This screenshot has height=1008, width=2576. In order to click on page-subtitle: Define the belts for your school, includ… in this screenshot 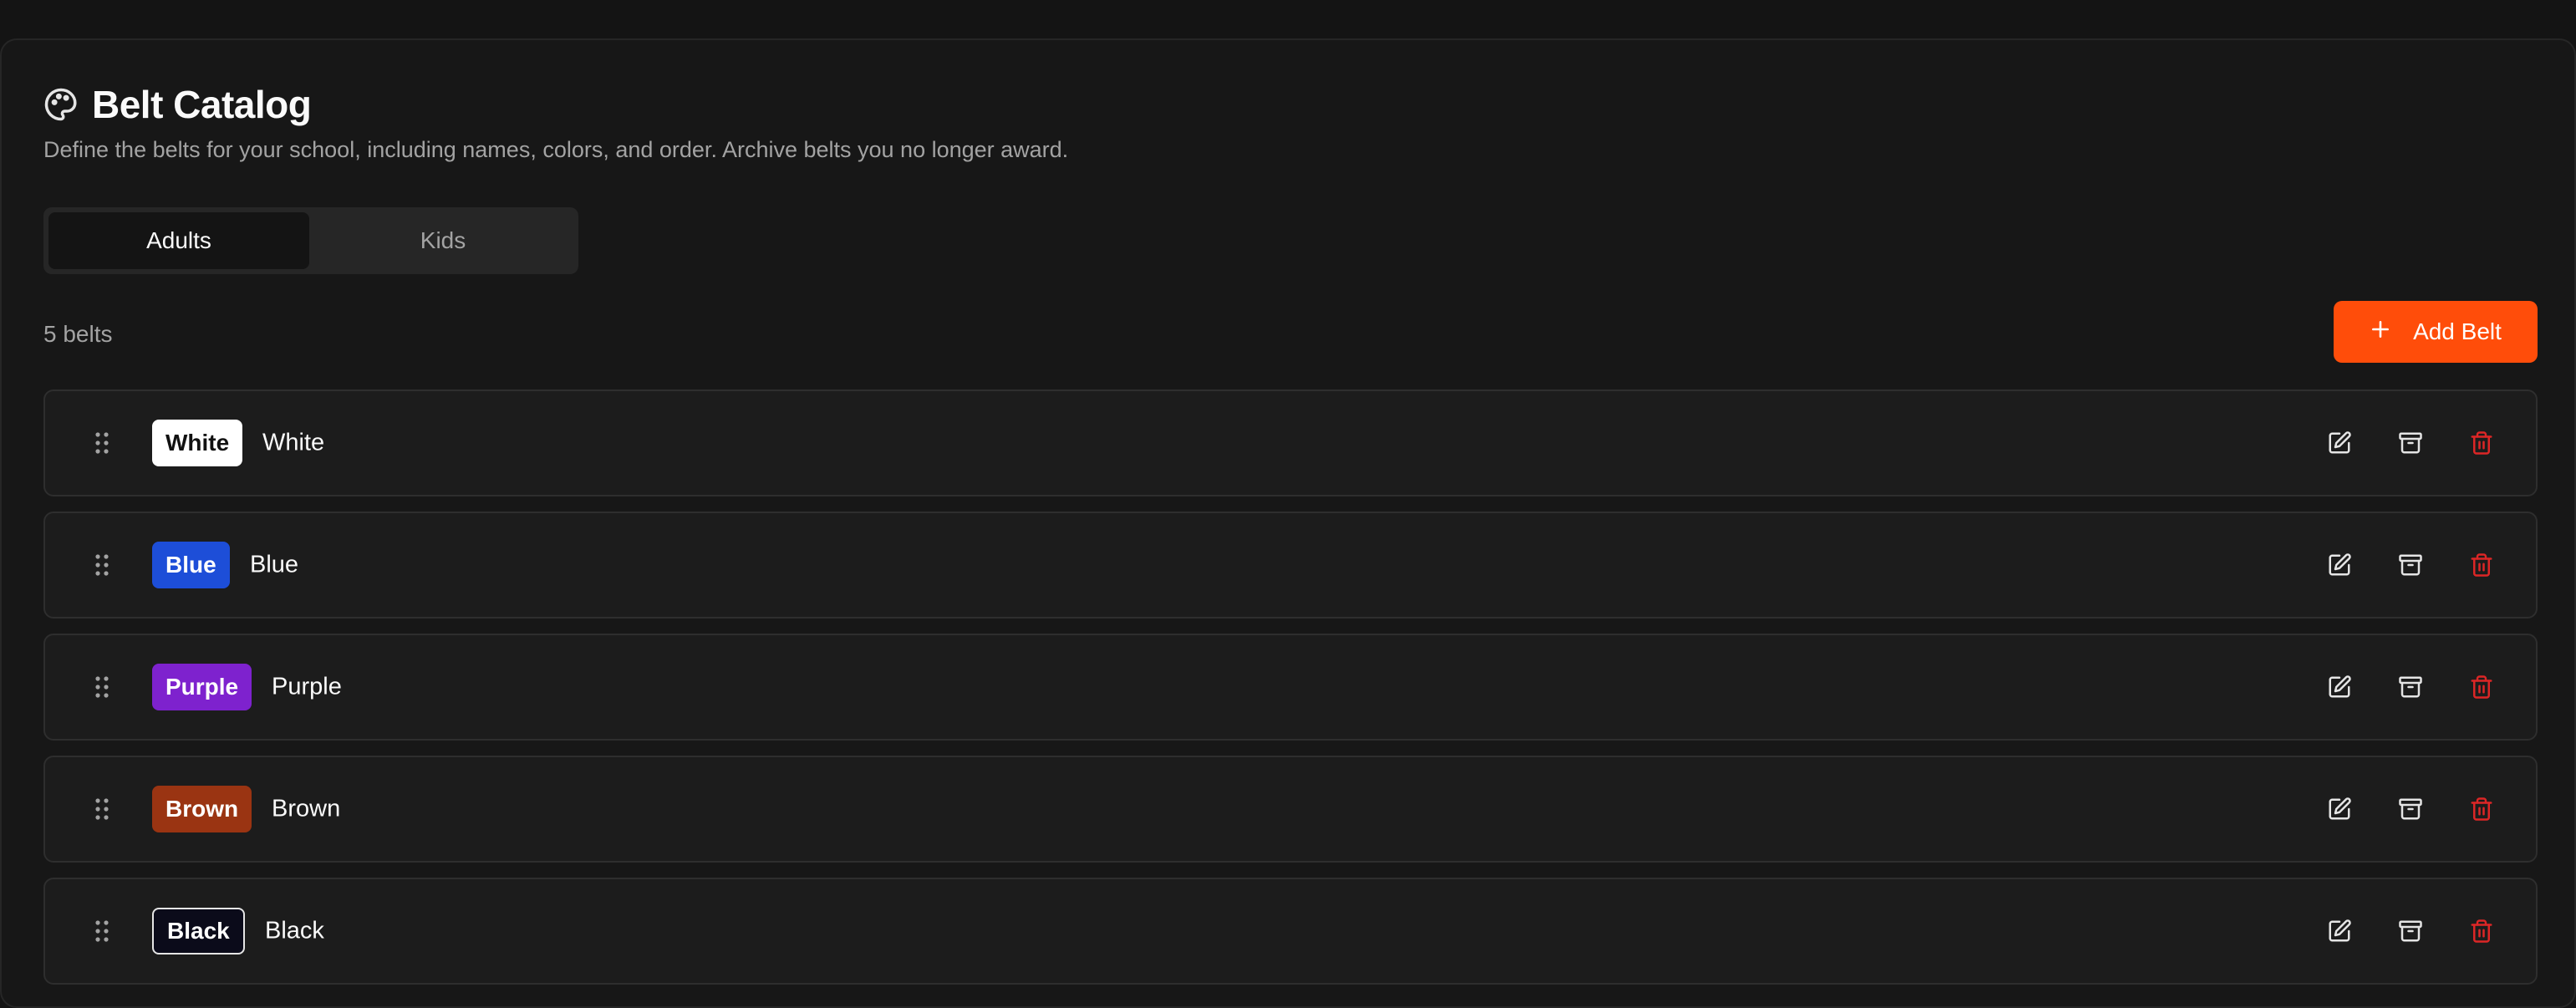, I will do `click(556, 149)`.